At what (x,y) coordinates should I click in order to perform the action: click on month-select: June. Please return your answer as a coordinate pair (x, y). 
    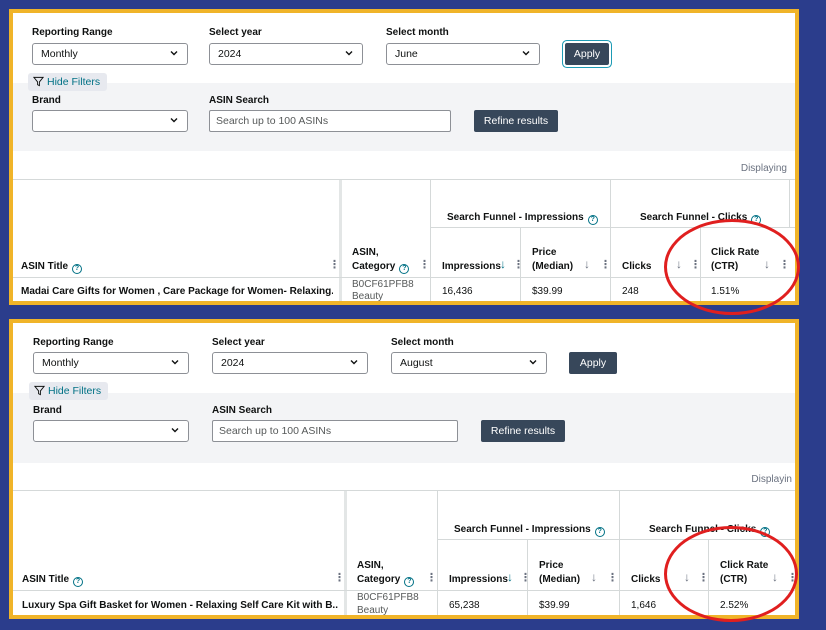
    Looking at the image, I should click on (463, 54).